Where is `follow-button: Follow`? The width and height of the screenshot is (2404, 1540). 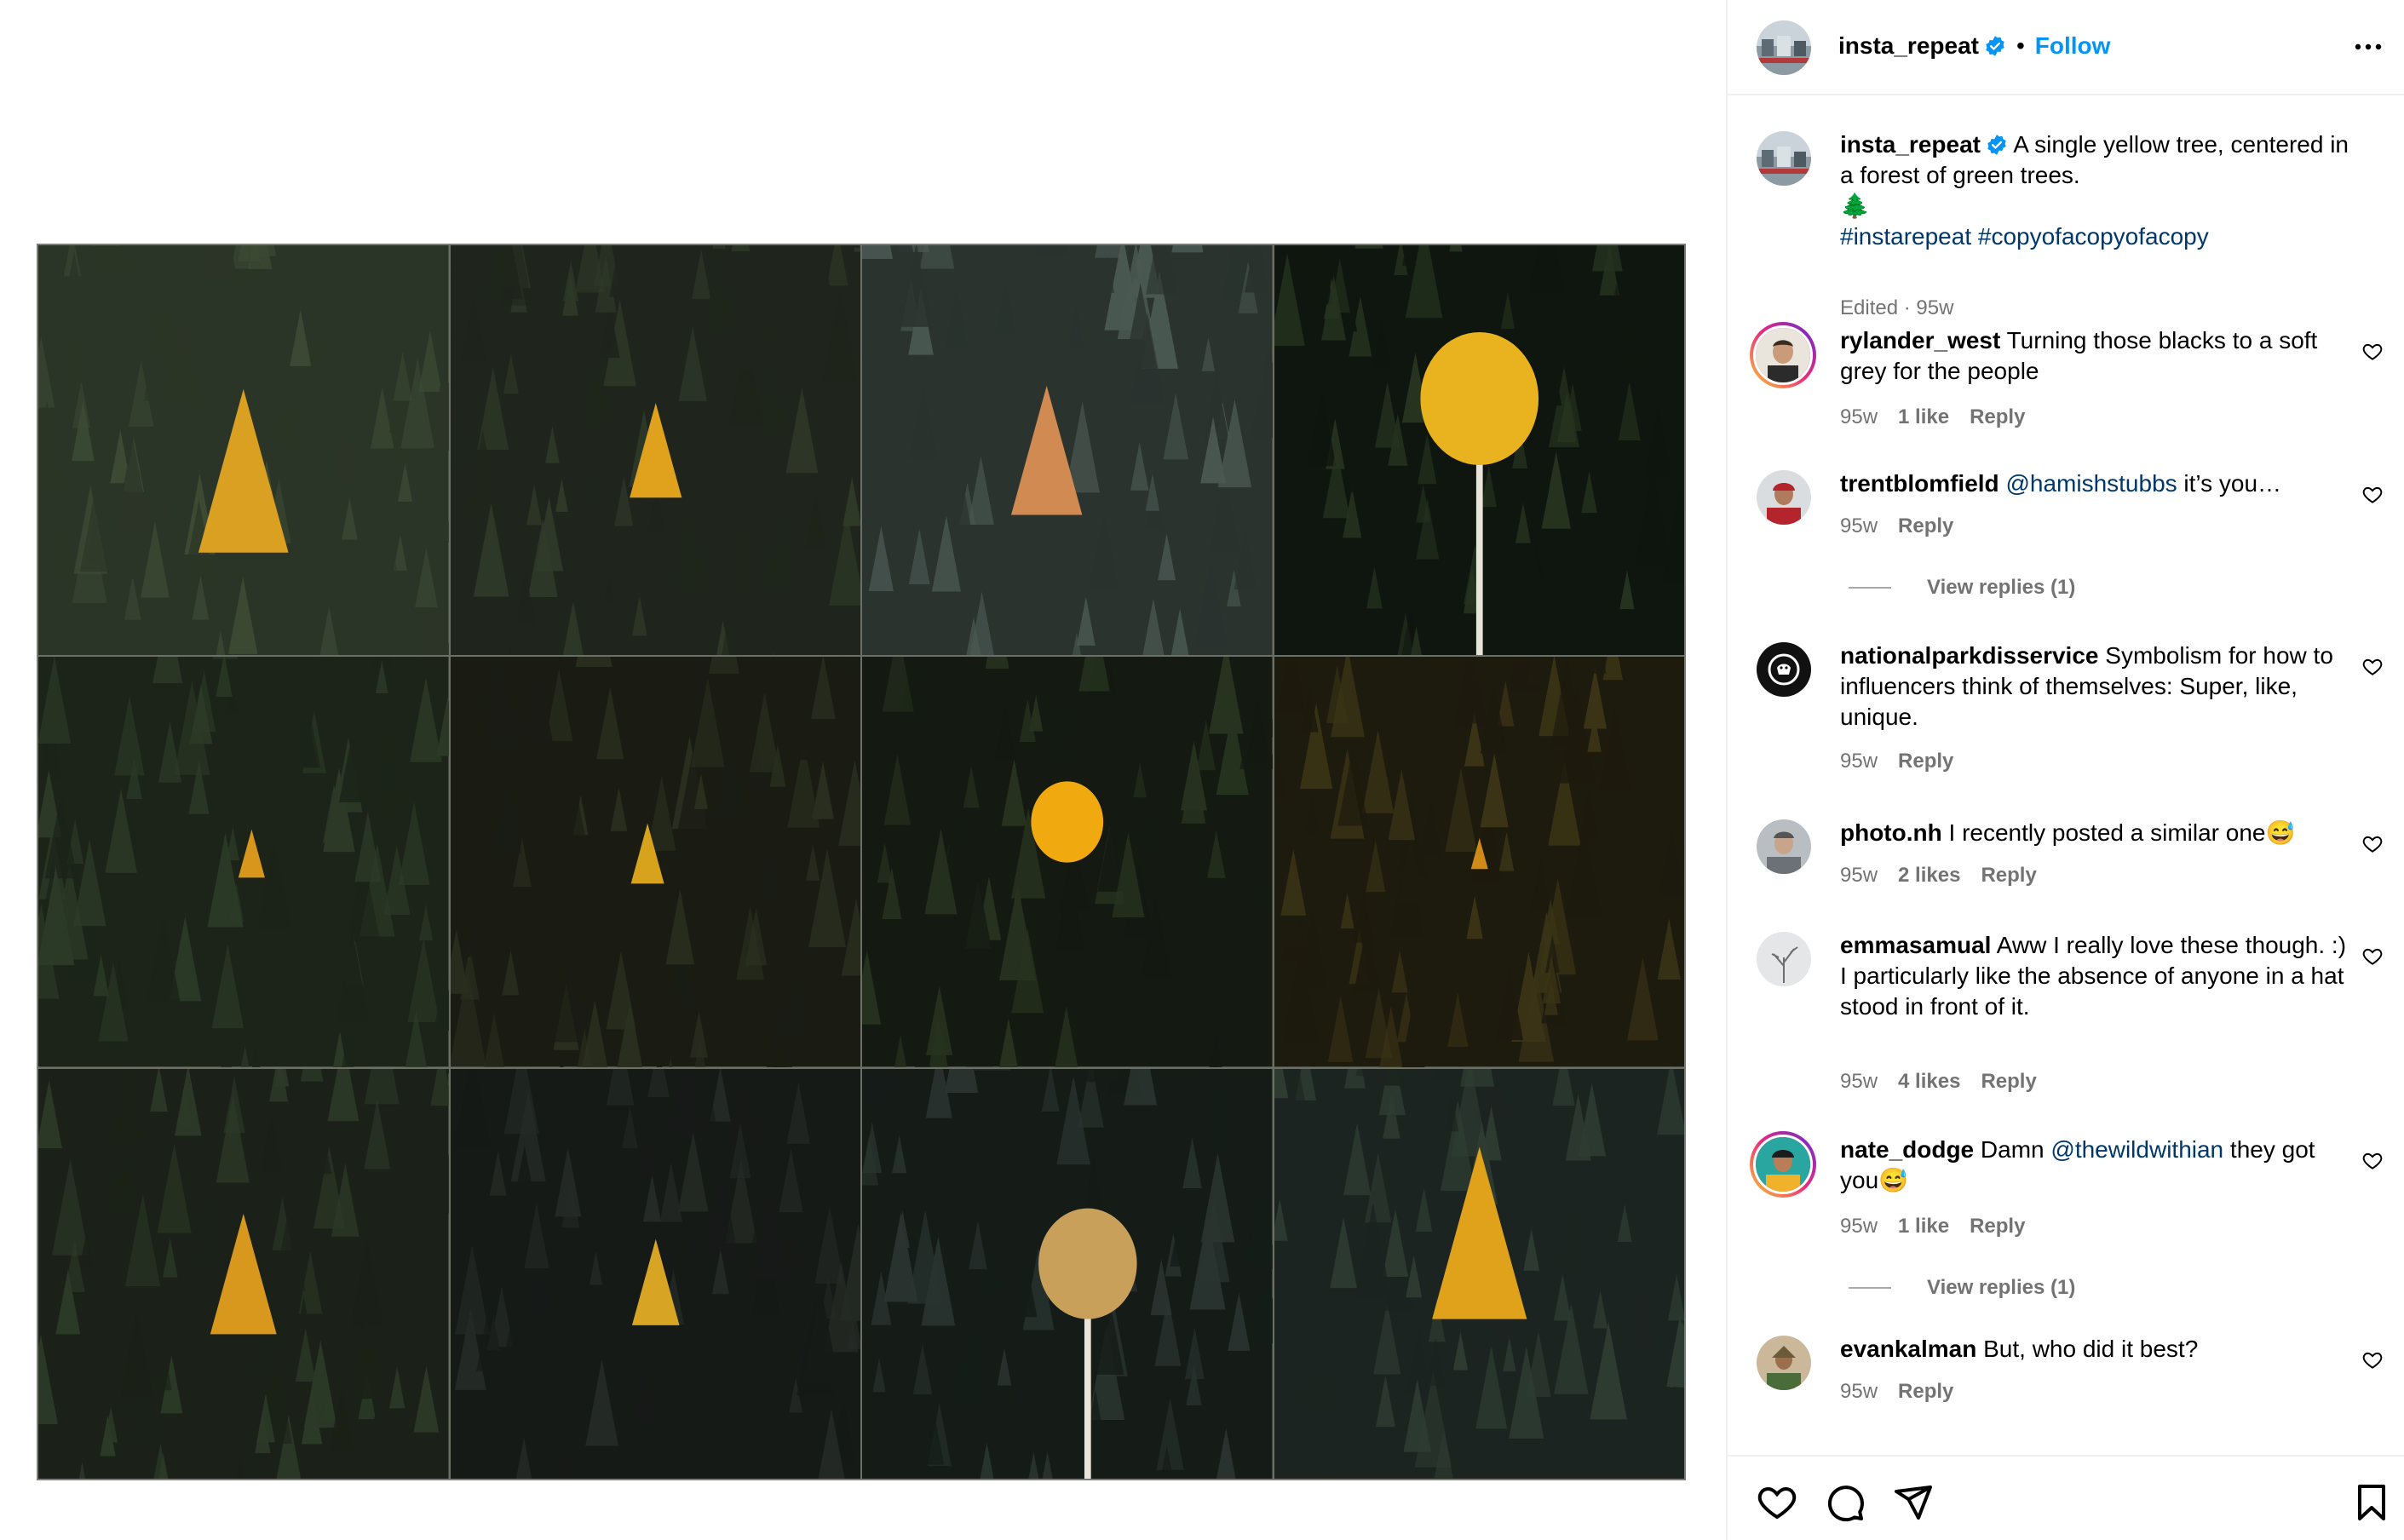 follow-button: Follow is located at coordinates (2073, 46).